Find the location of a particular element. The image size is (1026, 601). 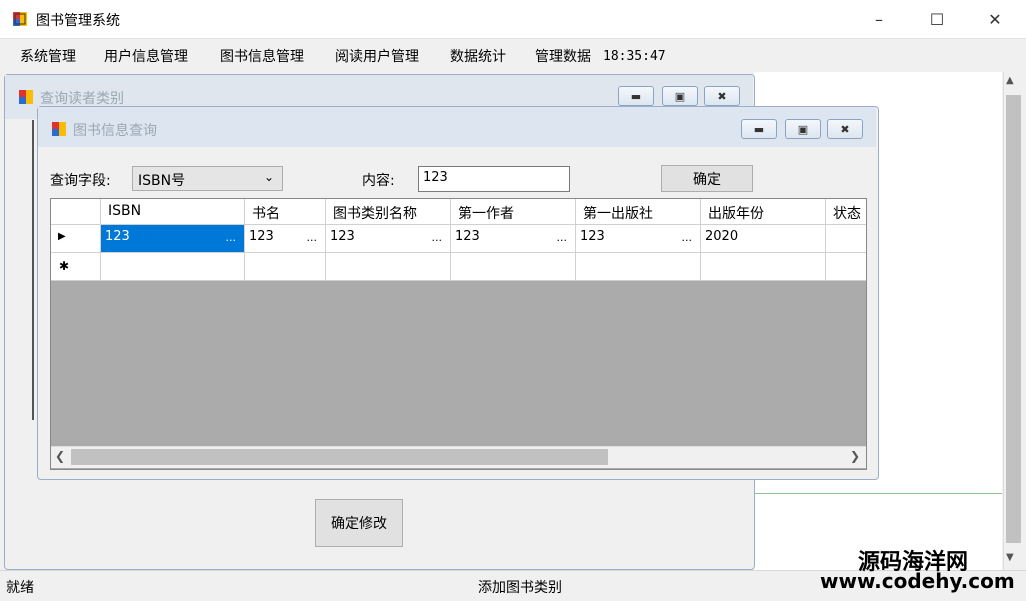

query-window-icon is located at coordinates (59, 129).